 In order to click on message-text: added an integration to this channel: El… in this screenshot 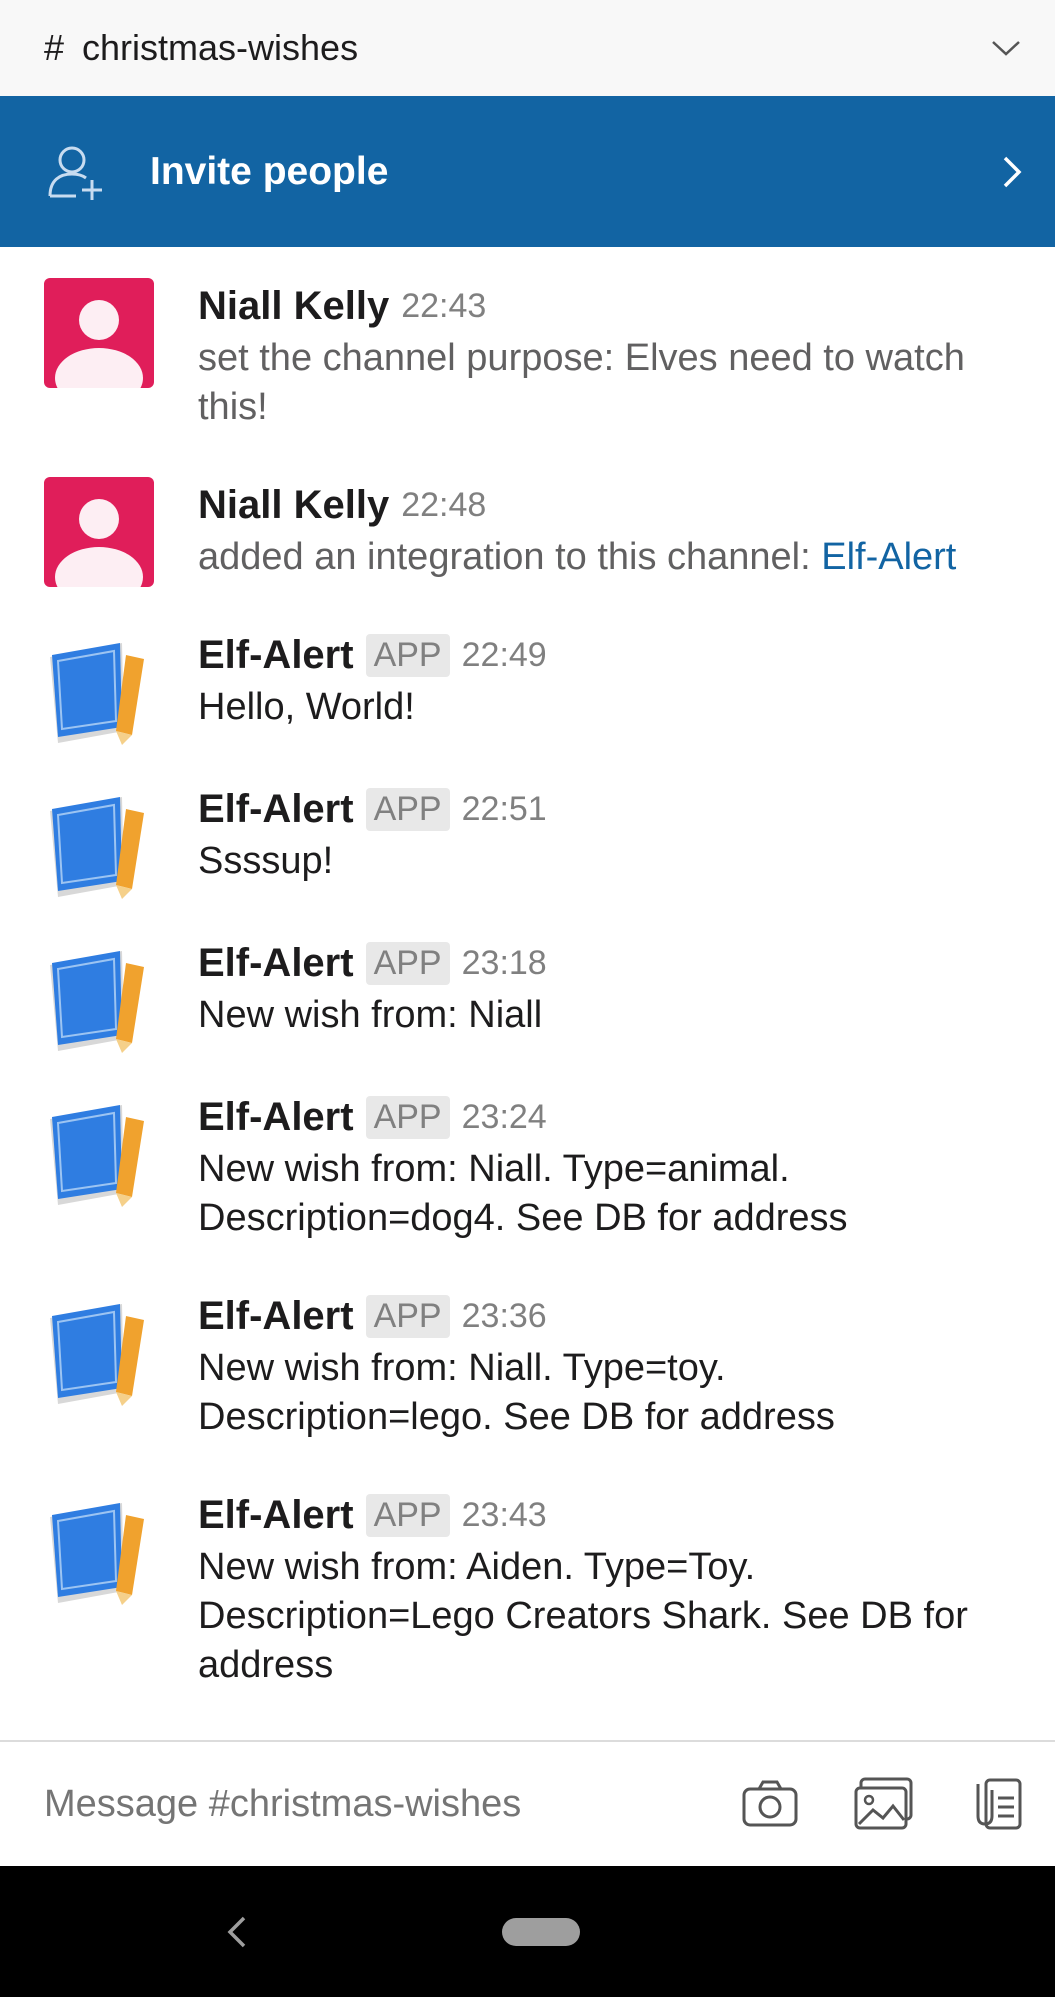, I will do `click(611, 557)`.